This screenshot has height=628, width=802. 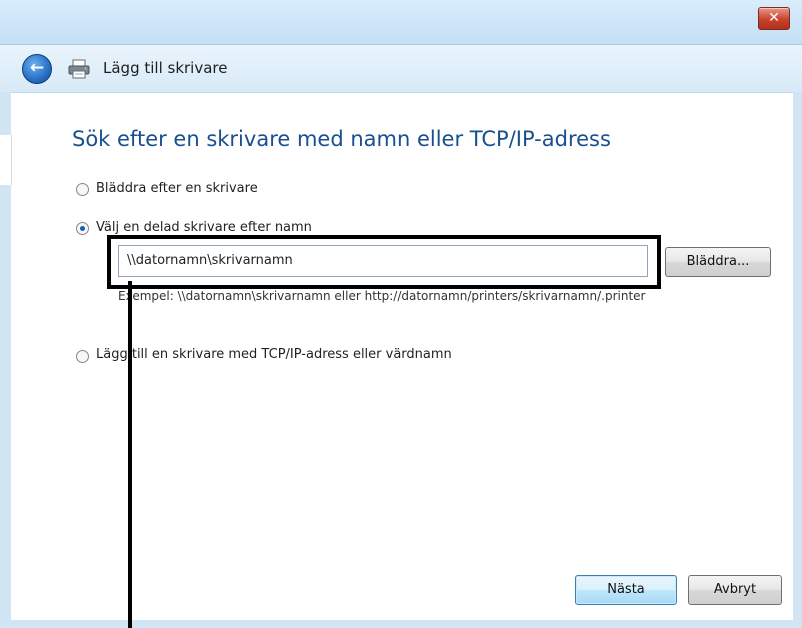 What do you see at coordinates (165, 68) in the screenshot?
I see `wizard-title: Lägg till skrivare` at bounding box center [165, 68].